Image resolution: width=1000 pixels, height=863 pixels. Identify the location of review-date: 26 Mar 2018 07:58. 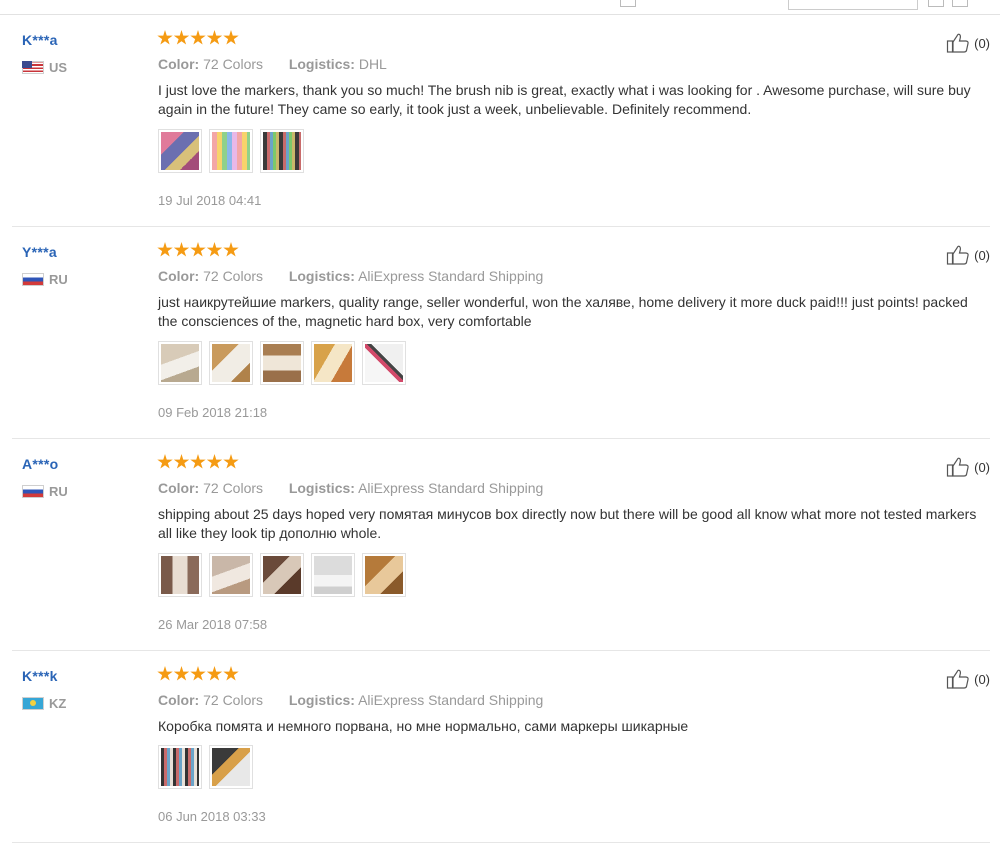
(213, 624).